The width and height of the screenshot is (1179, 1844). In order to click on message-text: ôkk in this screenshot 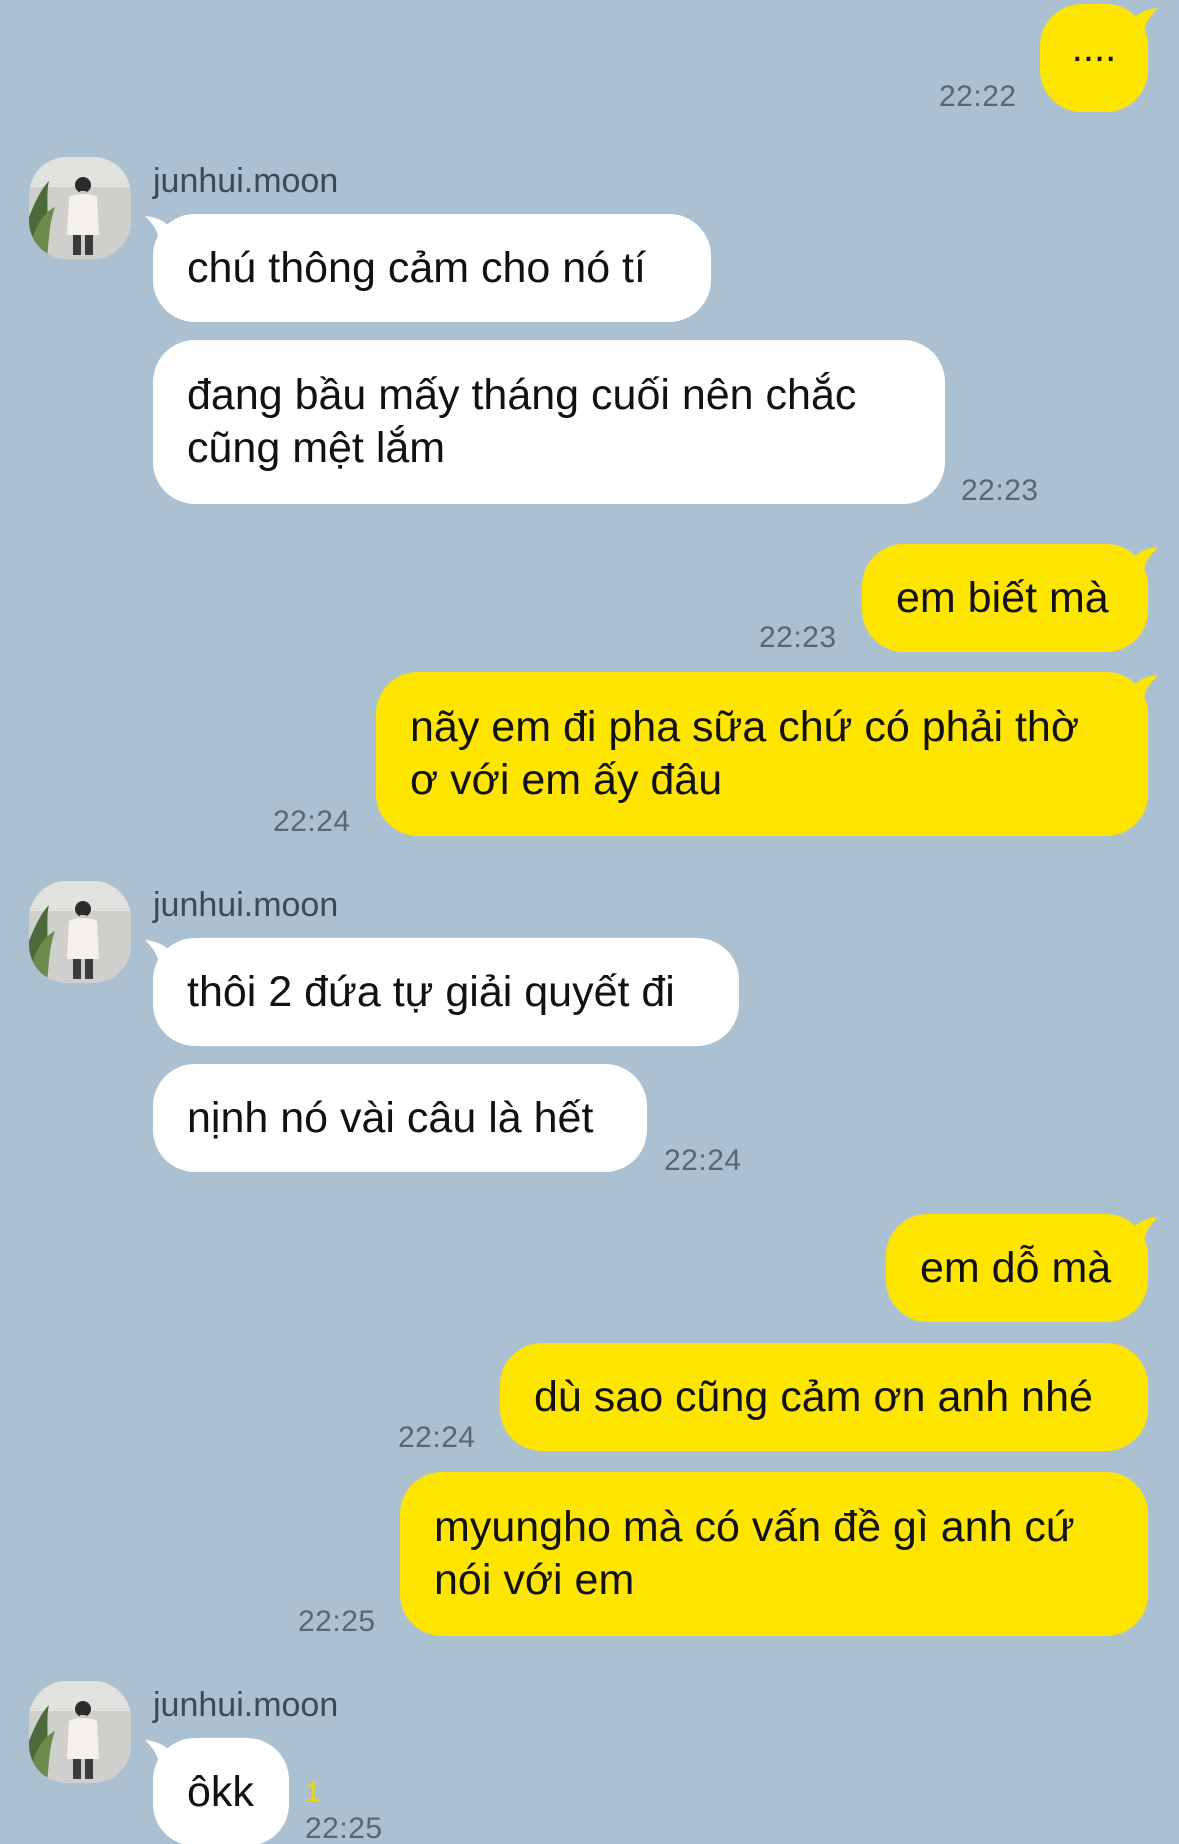, I will do `click(220, 1791)`.